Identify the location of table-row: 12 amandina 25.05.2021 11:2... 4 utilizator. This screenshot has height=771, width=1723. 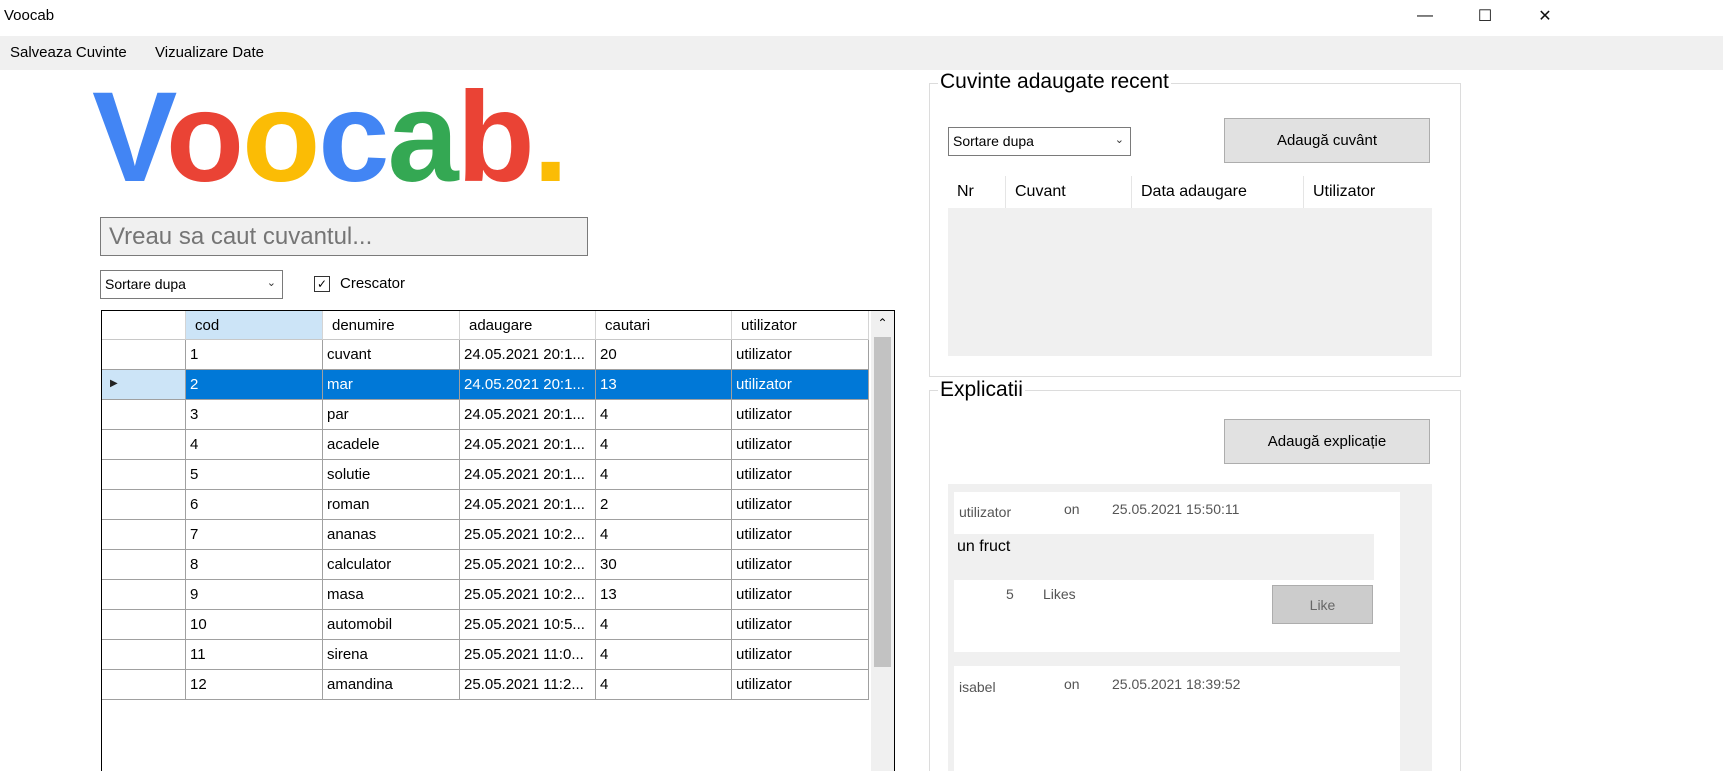
(485, 685).